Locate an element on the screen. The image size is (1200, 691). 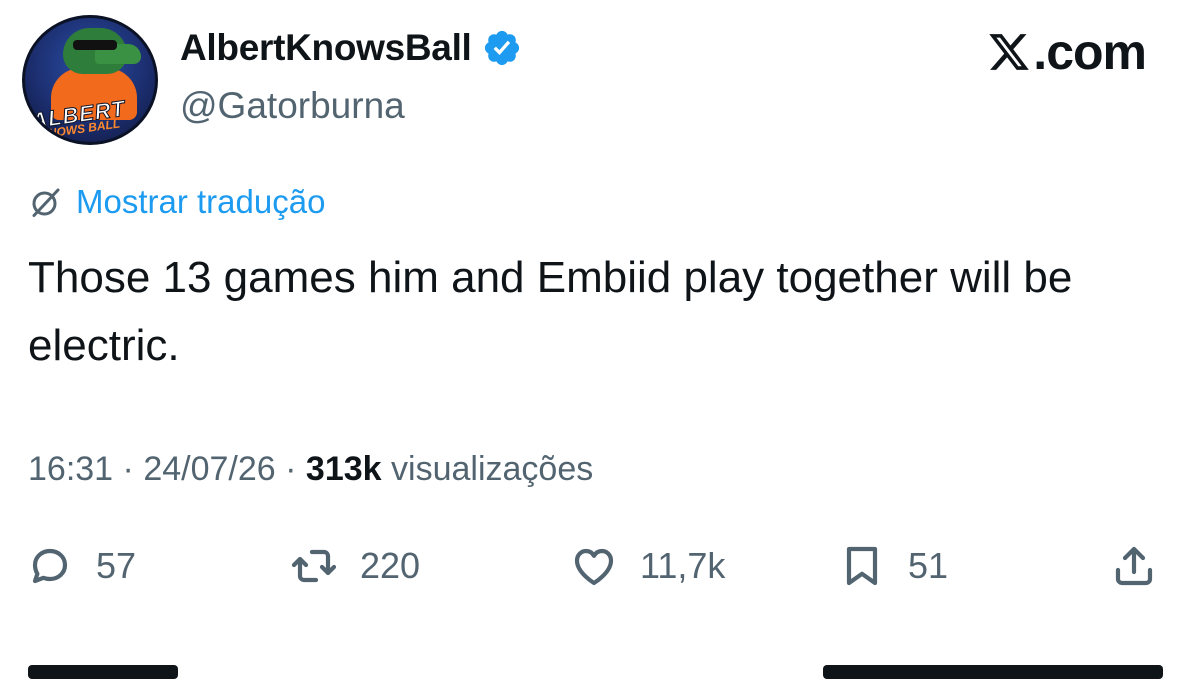
tweet-meta: 16:31 · 24/07/26 · 313k visualizações is located at coordinates (310, 469).